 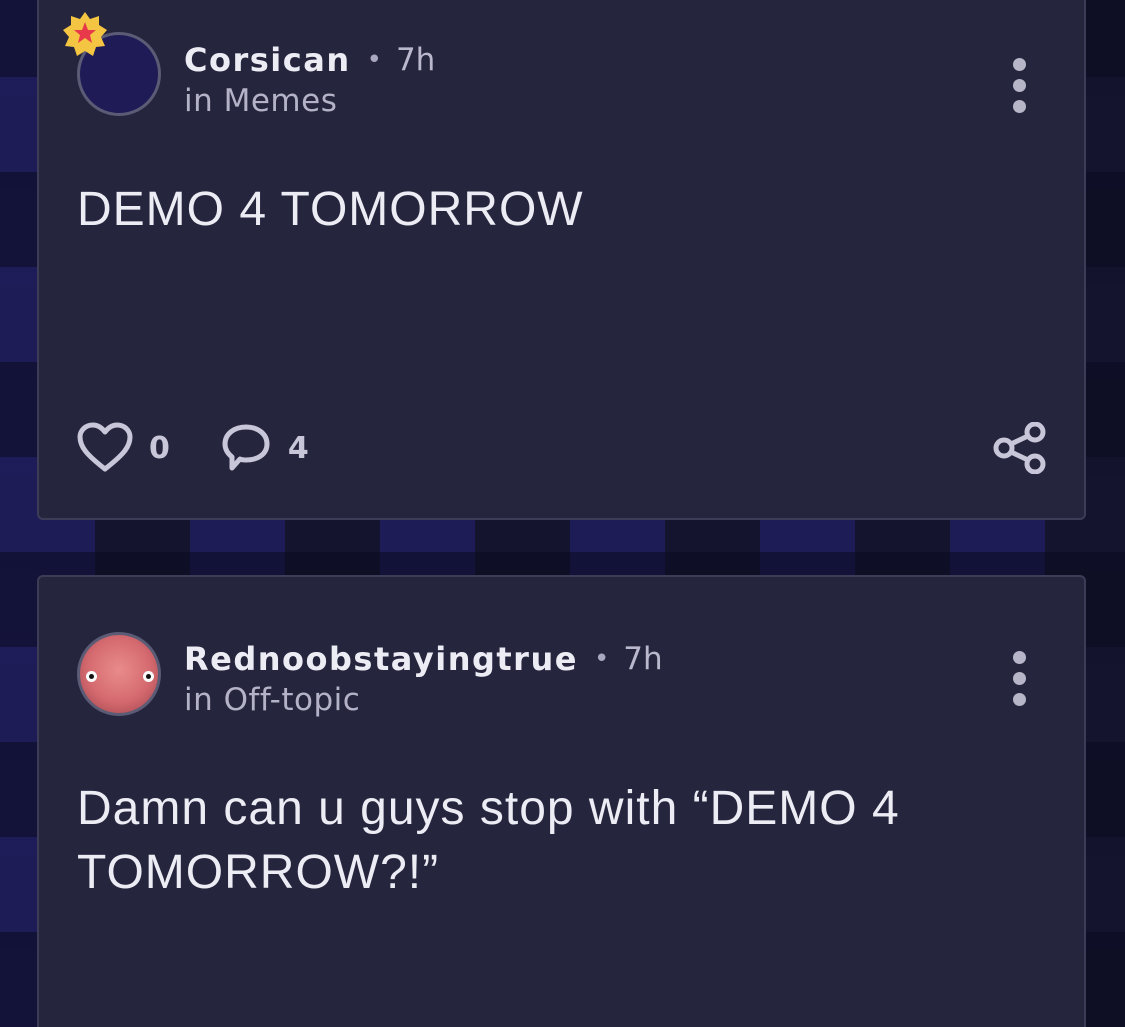 I want to click on like-count: 0, so click(x=159, y=448).